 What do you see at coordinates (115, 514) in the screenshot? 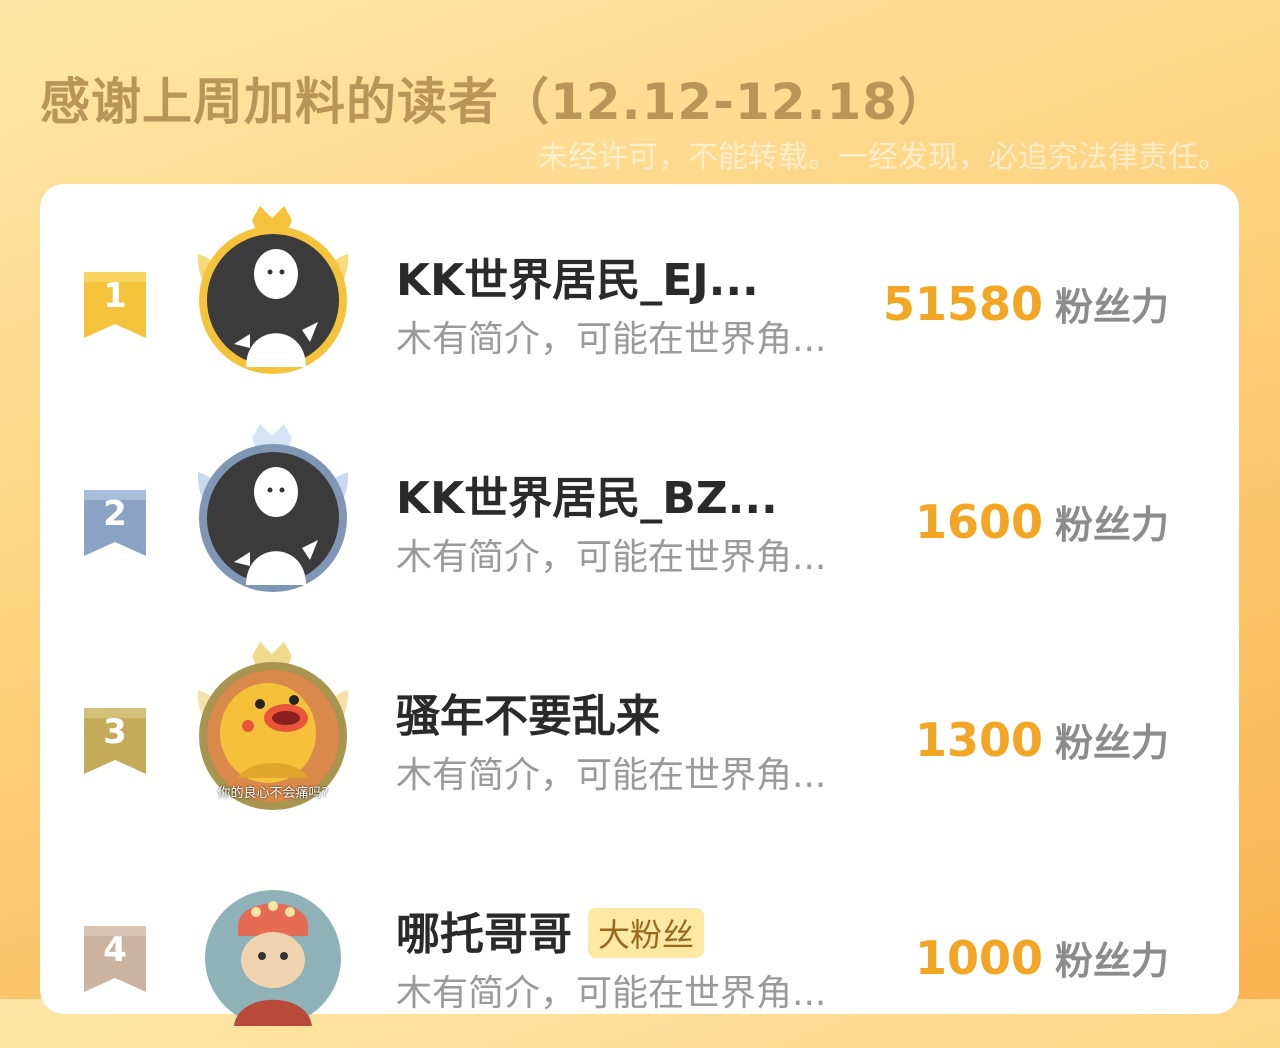
I see `rank-number: 2` at bounding box center [115, 514].